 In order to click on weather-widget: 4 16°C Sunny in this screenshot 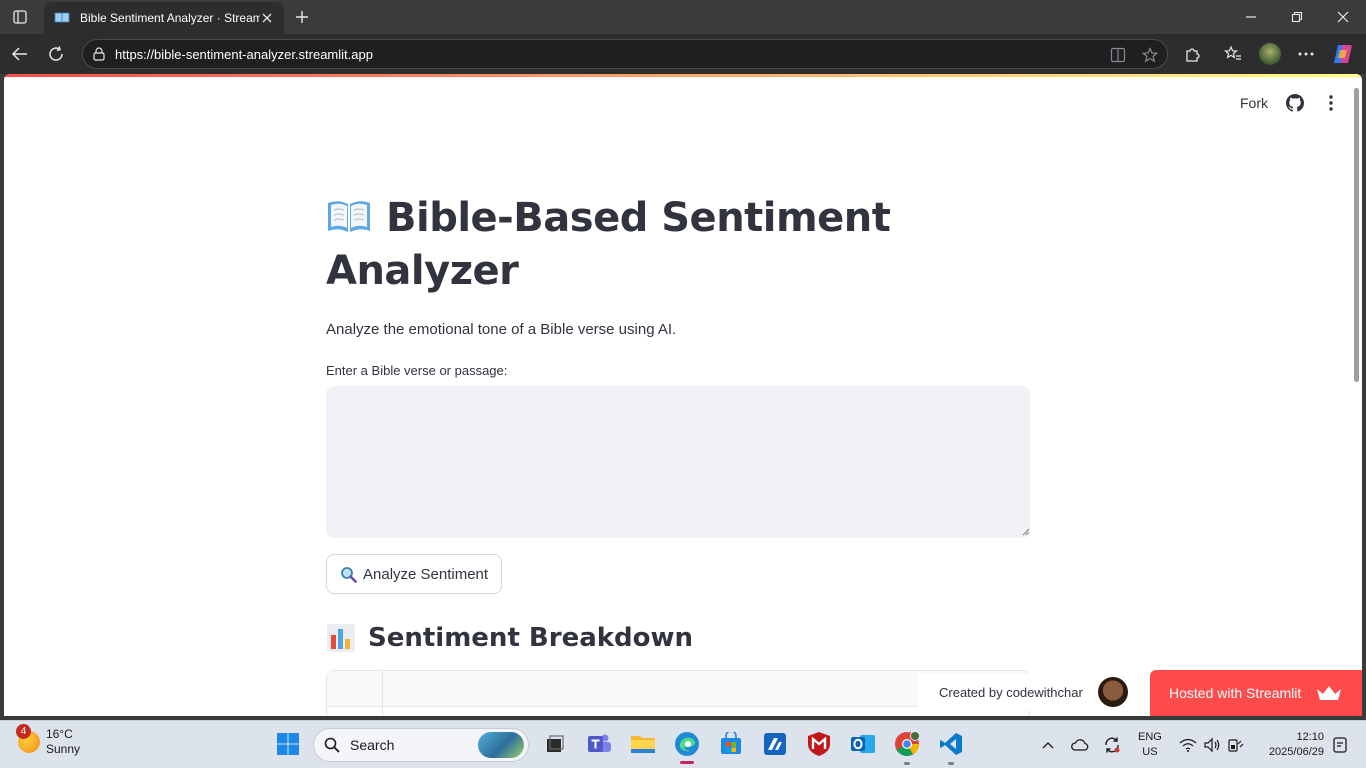, I will do `click(48, 740)`.